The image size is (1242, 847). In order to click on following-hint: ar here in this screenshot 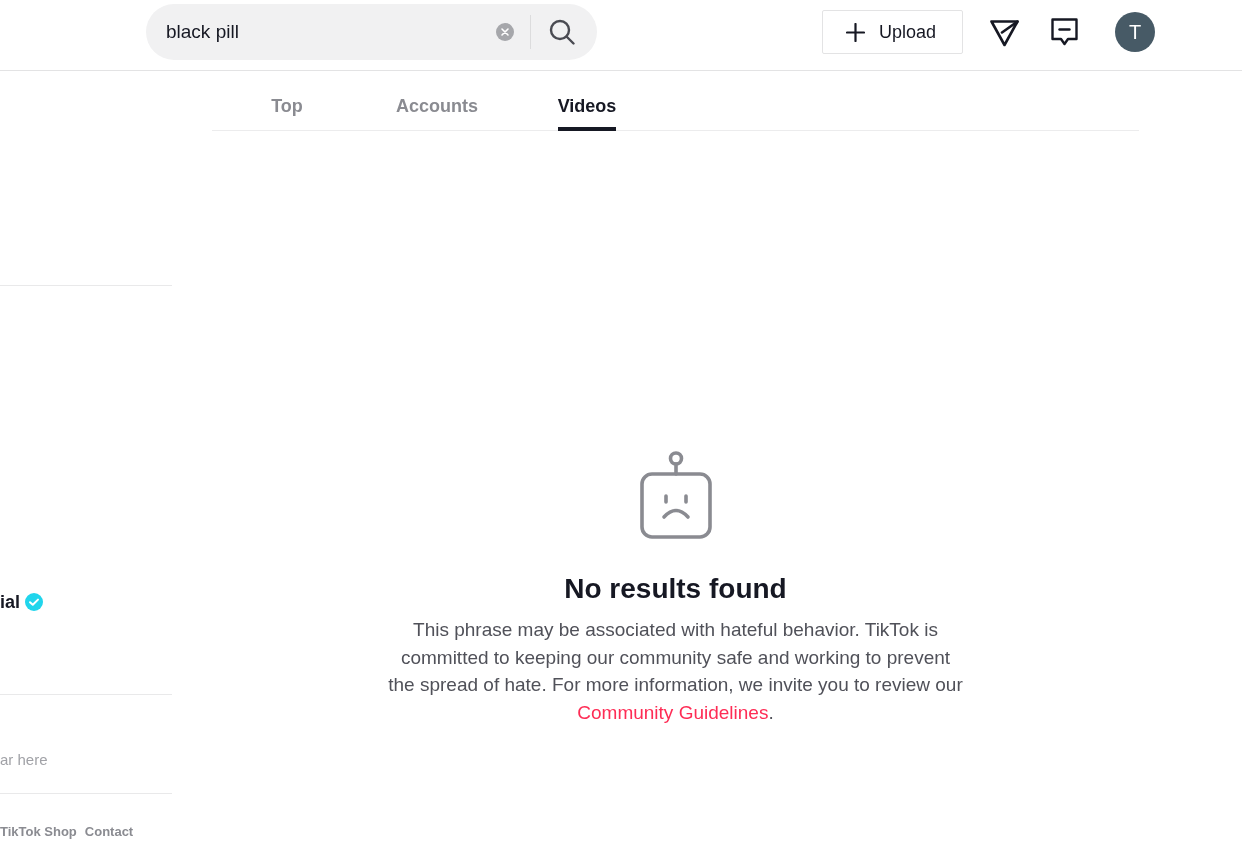, I will do `click(24, 760)`.